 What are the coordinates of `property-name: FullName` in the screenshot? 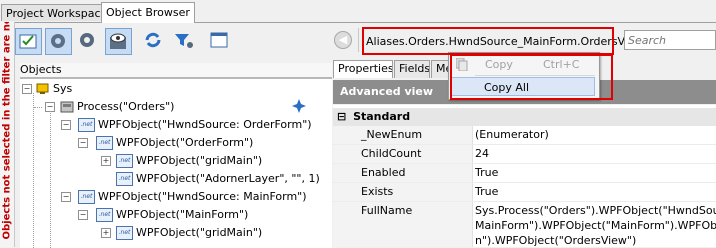 It's located at (403, 224).